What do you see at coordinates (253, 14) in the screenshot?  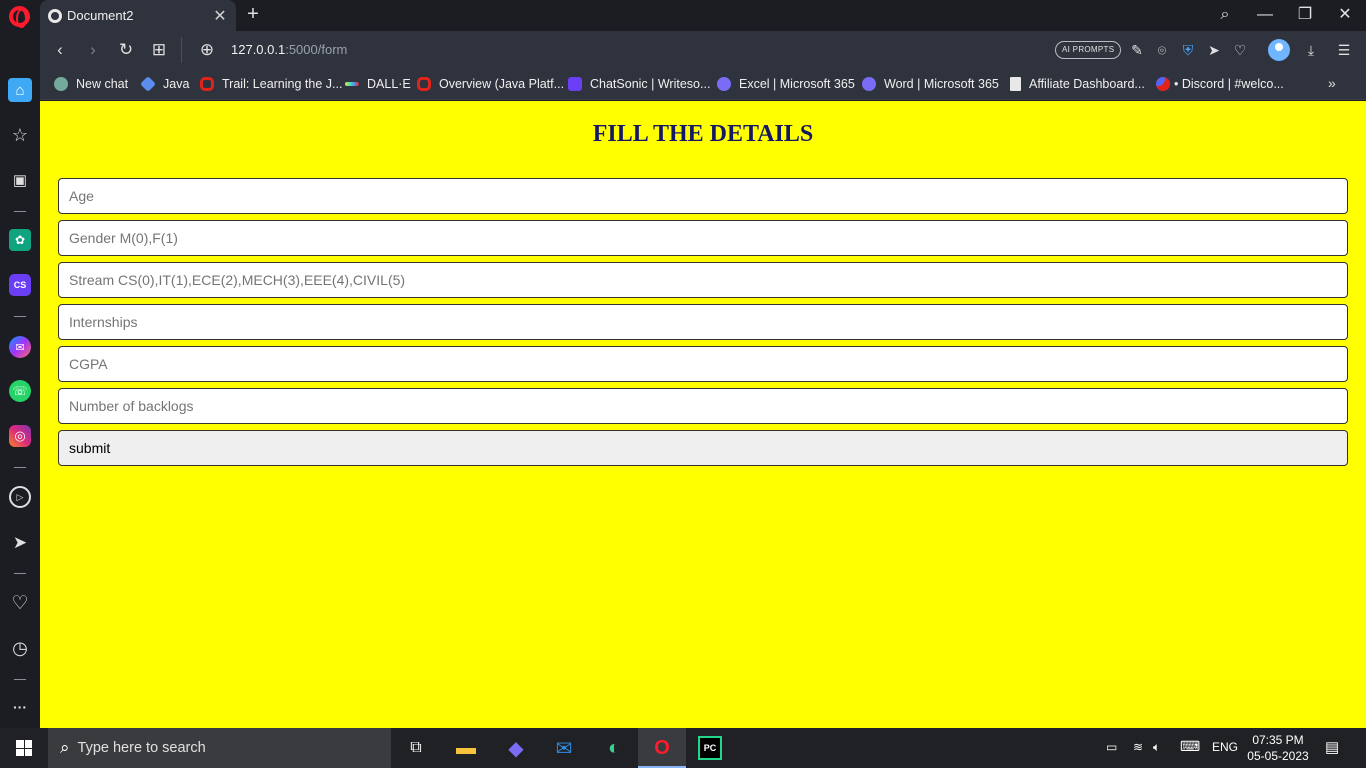 I see `new-tab-button: +` at bounding box center [253, 14].